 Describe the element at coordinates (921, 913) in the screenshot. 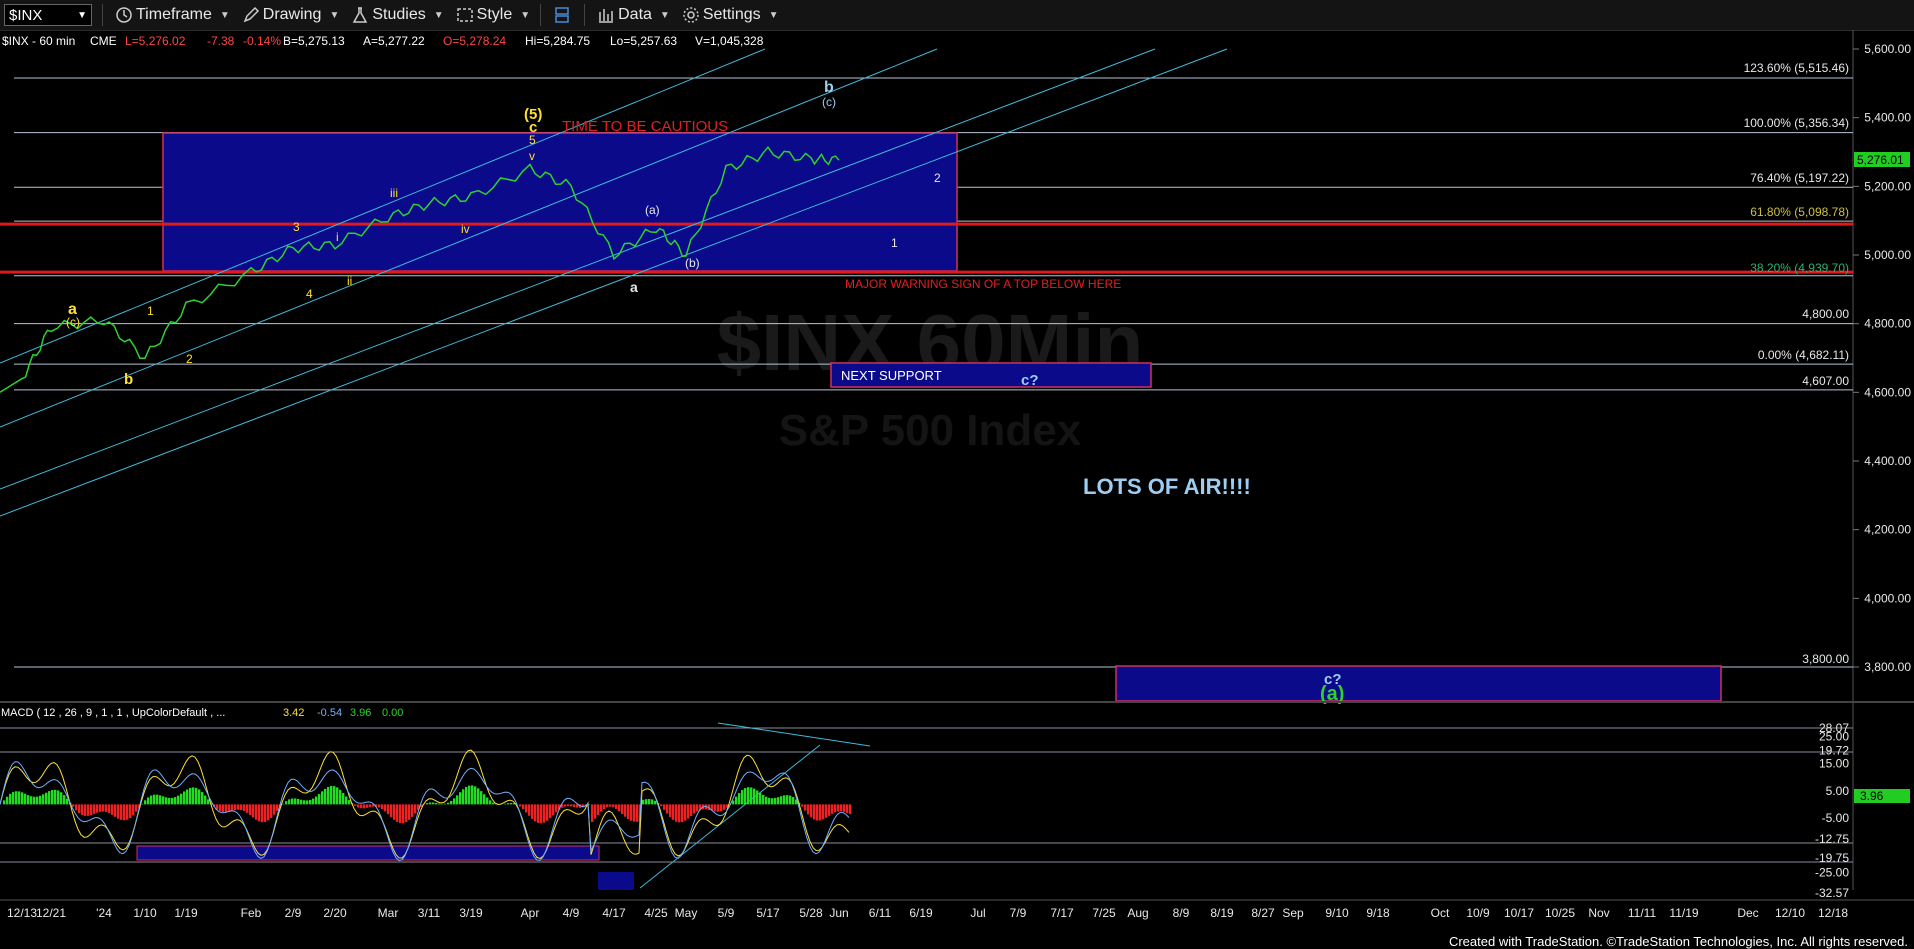

I see `x-tick-label: 6/19` at that location.